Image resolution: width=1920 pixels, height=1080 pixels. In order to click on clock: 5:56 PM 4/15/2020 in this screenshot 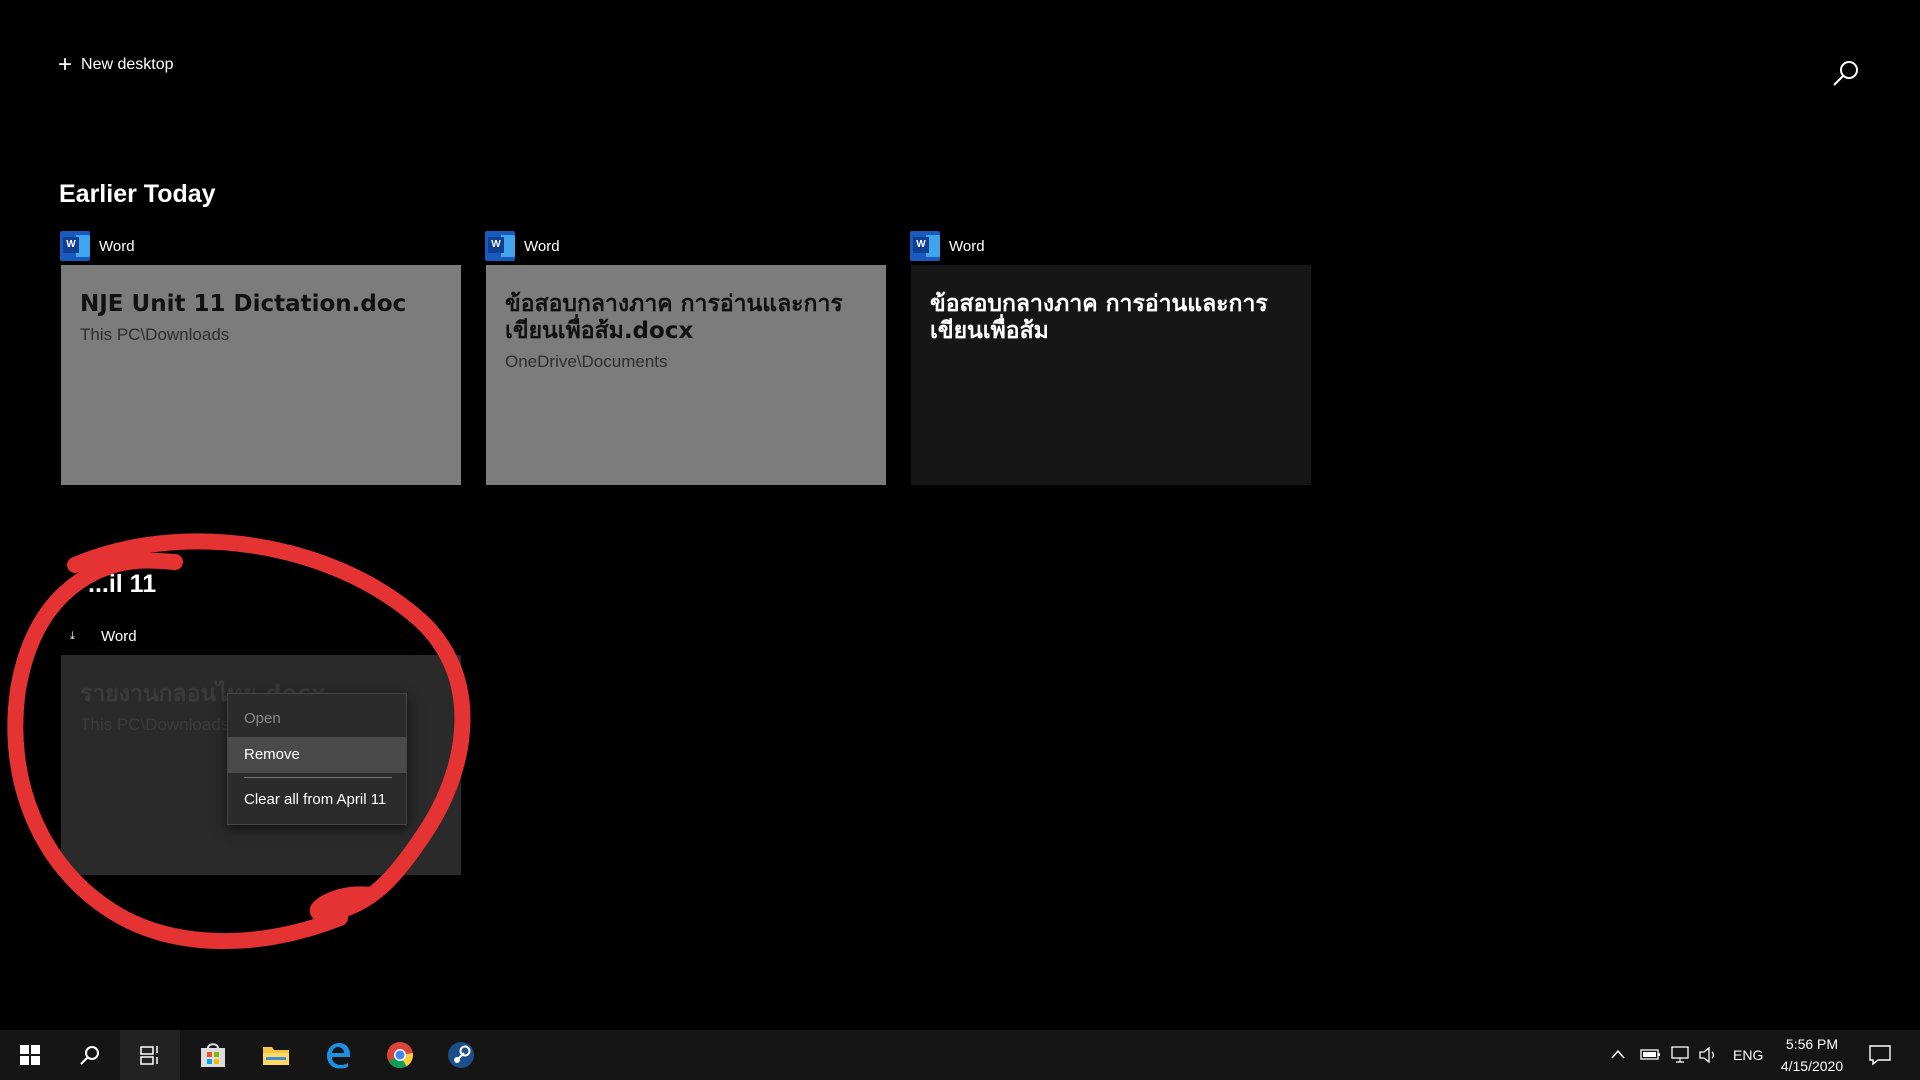, I will do `click(1812, 1055)`.